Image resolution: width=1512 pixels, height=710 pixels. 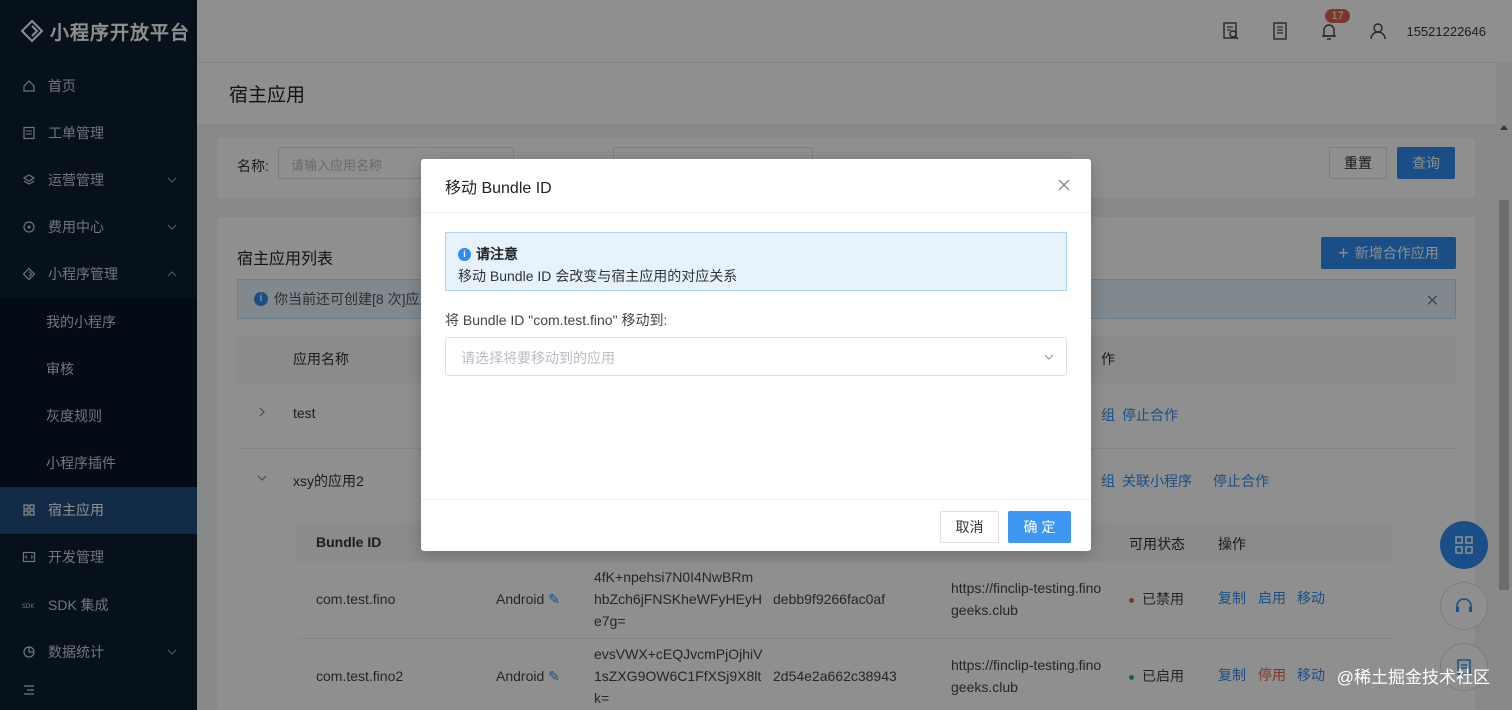 What do you see at coordinates (538, 358) in the screenshot?
I see `select-placeholder: 请选择将要移动到的应用` at bounding box center [538, 358].